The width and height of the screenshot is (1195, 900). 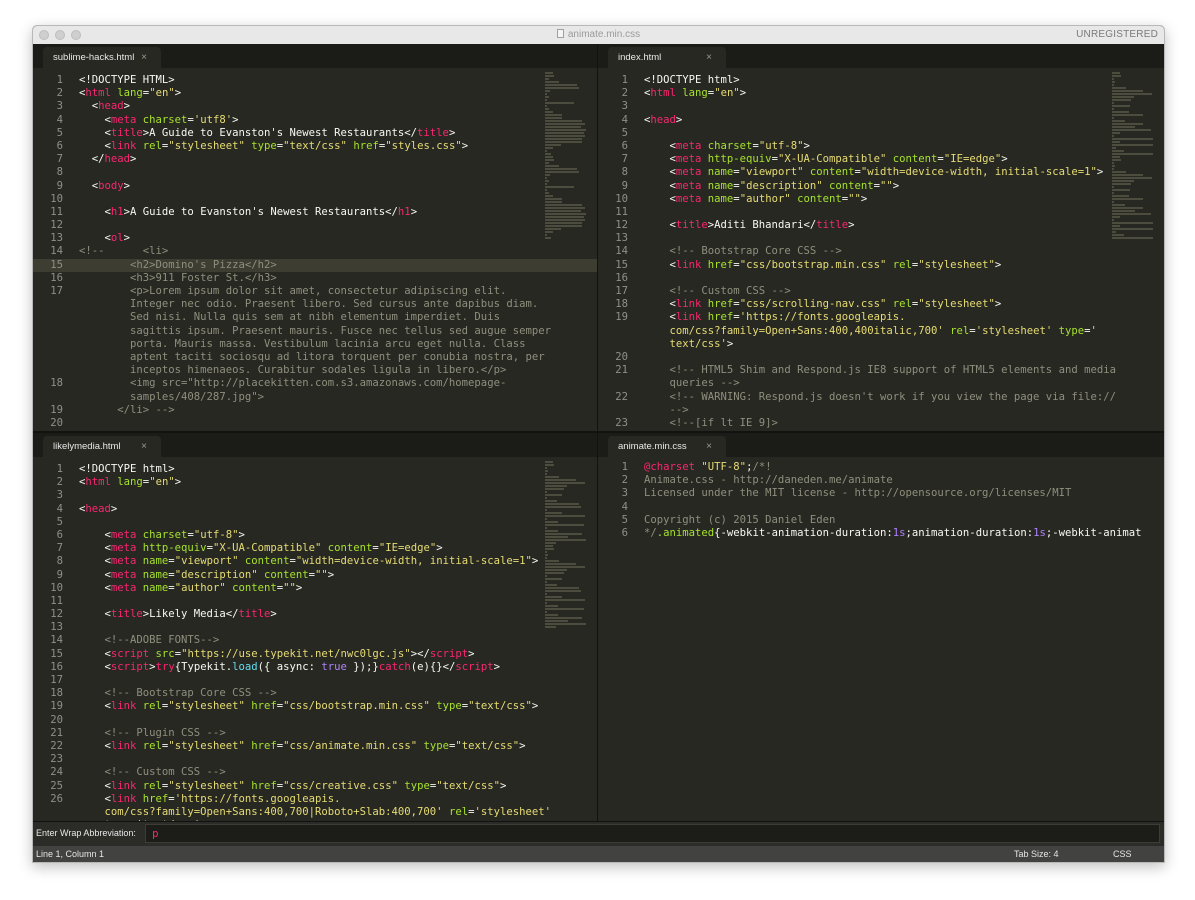 I want to click on tab-index: index.html ×, so click(x=667, y=57).